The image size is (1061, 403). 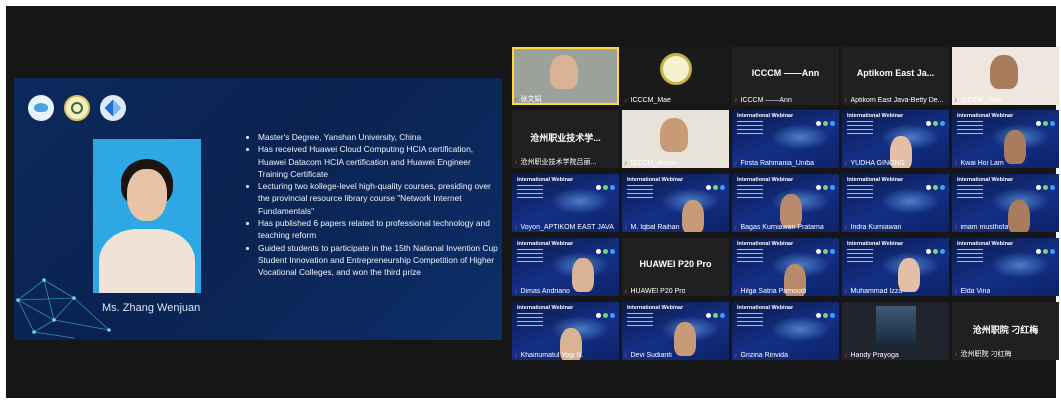 What do you see at coordinates (545, 291) in the screenshot?
I see `participant-name: Dimas Andriano` at bounding box center [545, 291].